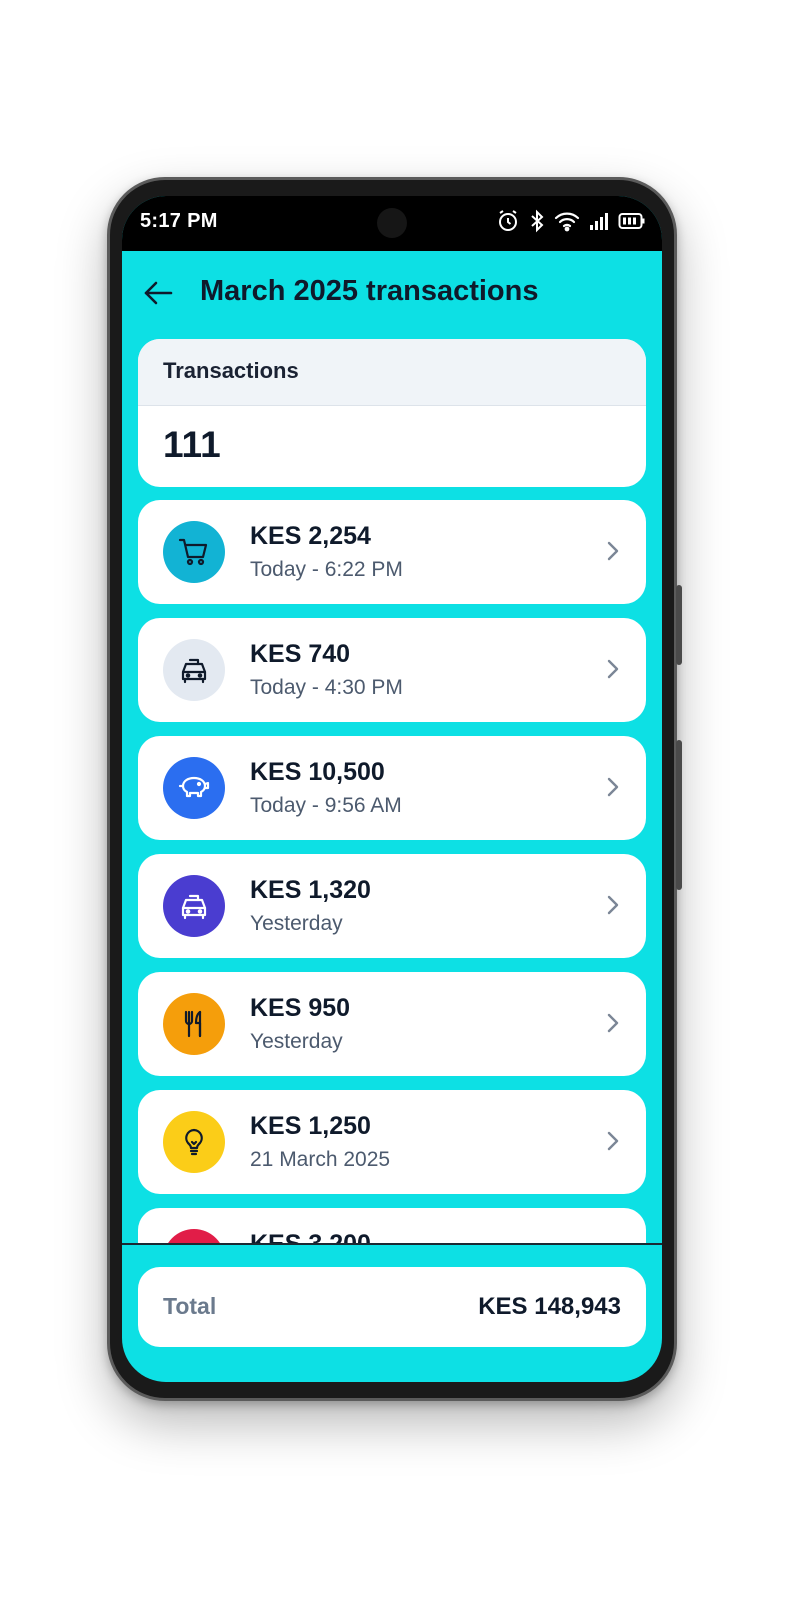 This screenshot has height=1600, width=800. I want to click on total-value: KES 148,943, so click(549, 1306).